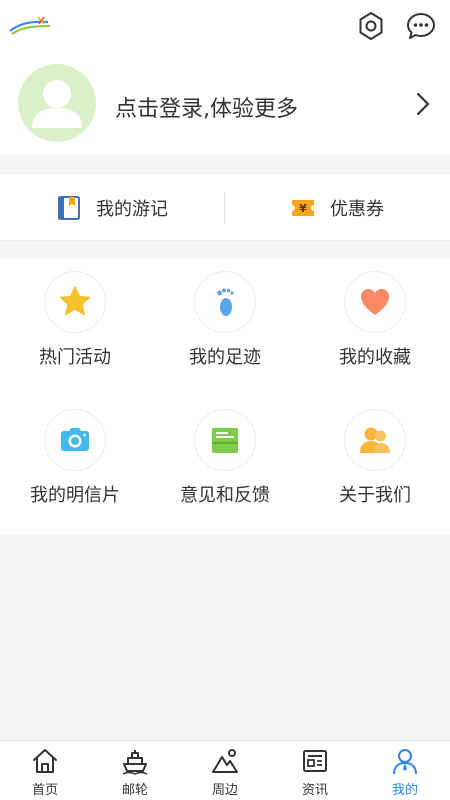  Describe the element at coordinates (225, 357) in the screenshot. I see `my-footprints-label: 我的足迹` at that location.